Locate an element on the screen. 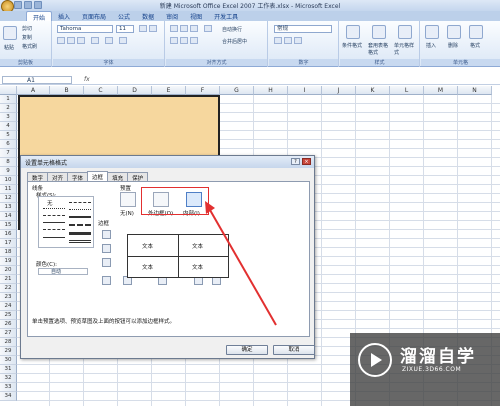 The height and width of the screenshot is (406, 500). style-none: 无 is located at coordinates (50, 203).